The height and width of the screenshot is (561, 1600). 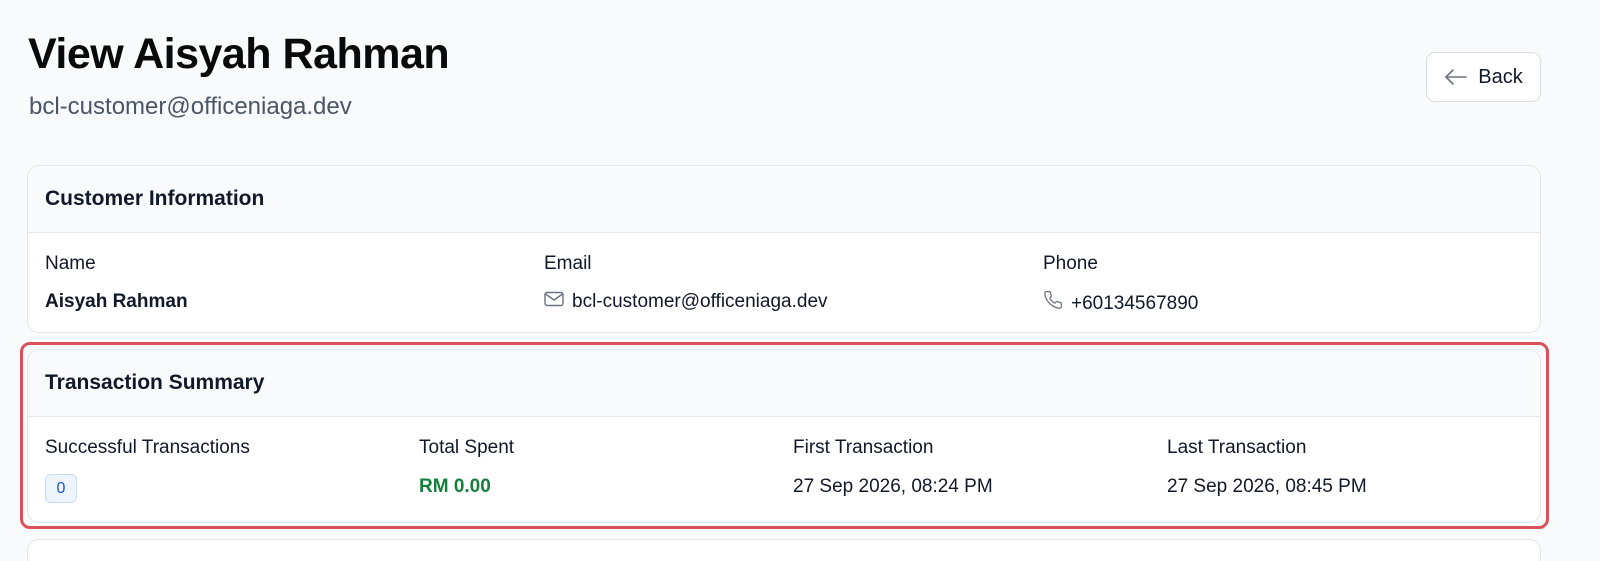 I want to click on name-value-text: Aisyah Rahman, so click(x=116, y=301).